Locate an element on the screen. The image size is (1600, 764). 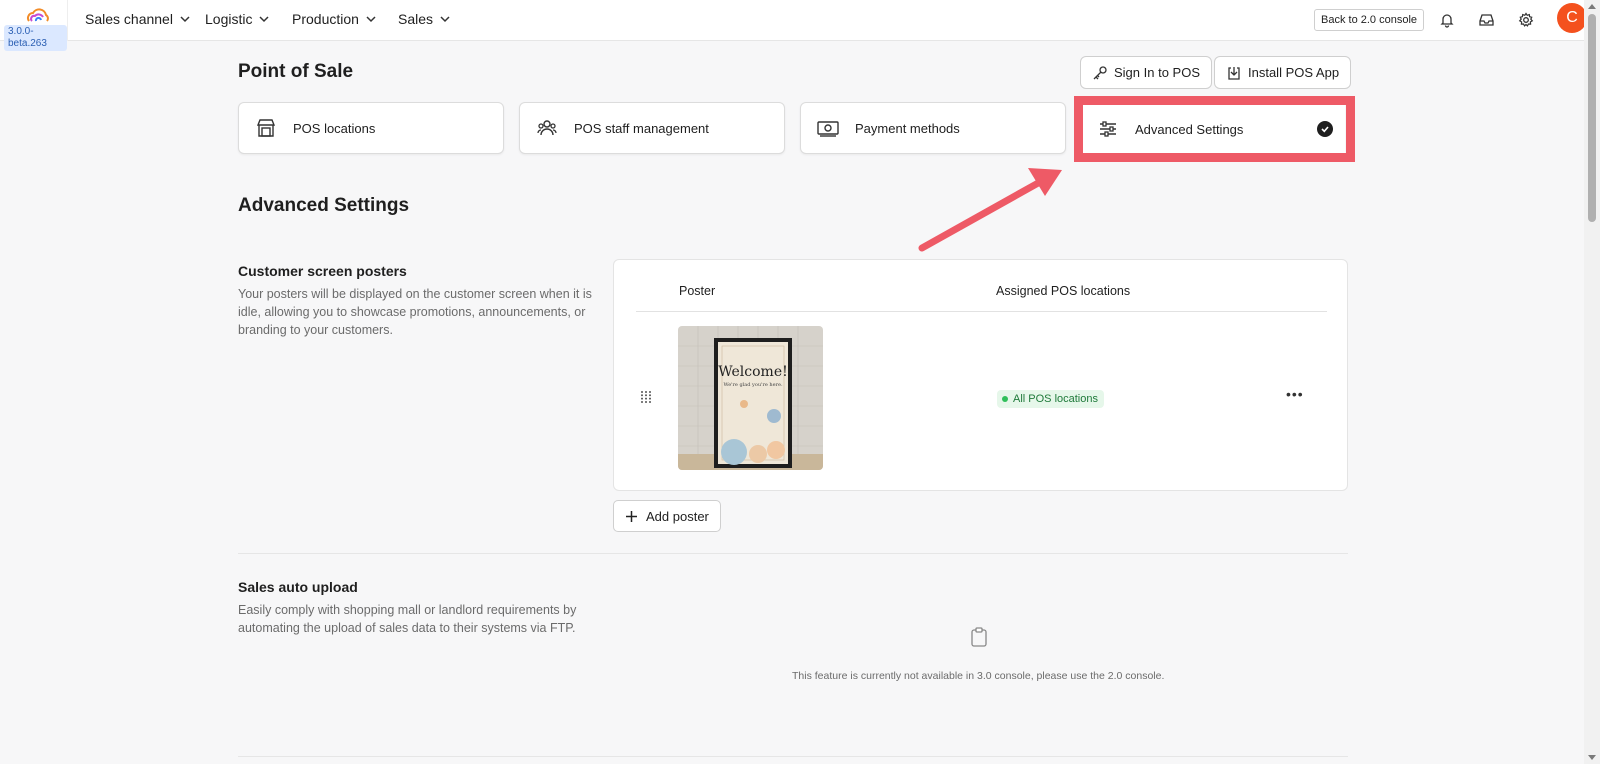
nav-sales-channel: Sales channel is located at coordinates (138, 19).